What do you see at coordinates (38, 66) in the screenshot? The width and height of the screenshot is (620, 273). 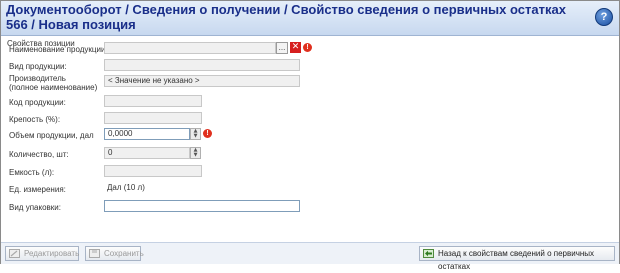 I see `product-type-label: Вид продукции:` at bounding box center [38, 66].